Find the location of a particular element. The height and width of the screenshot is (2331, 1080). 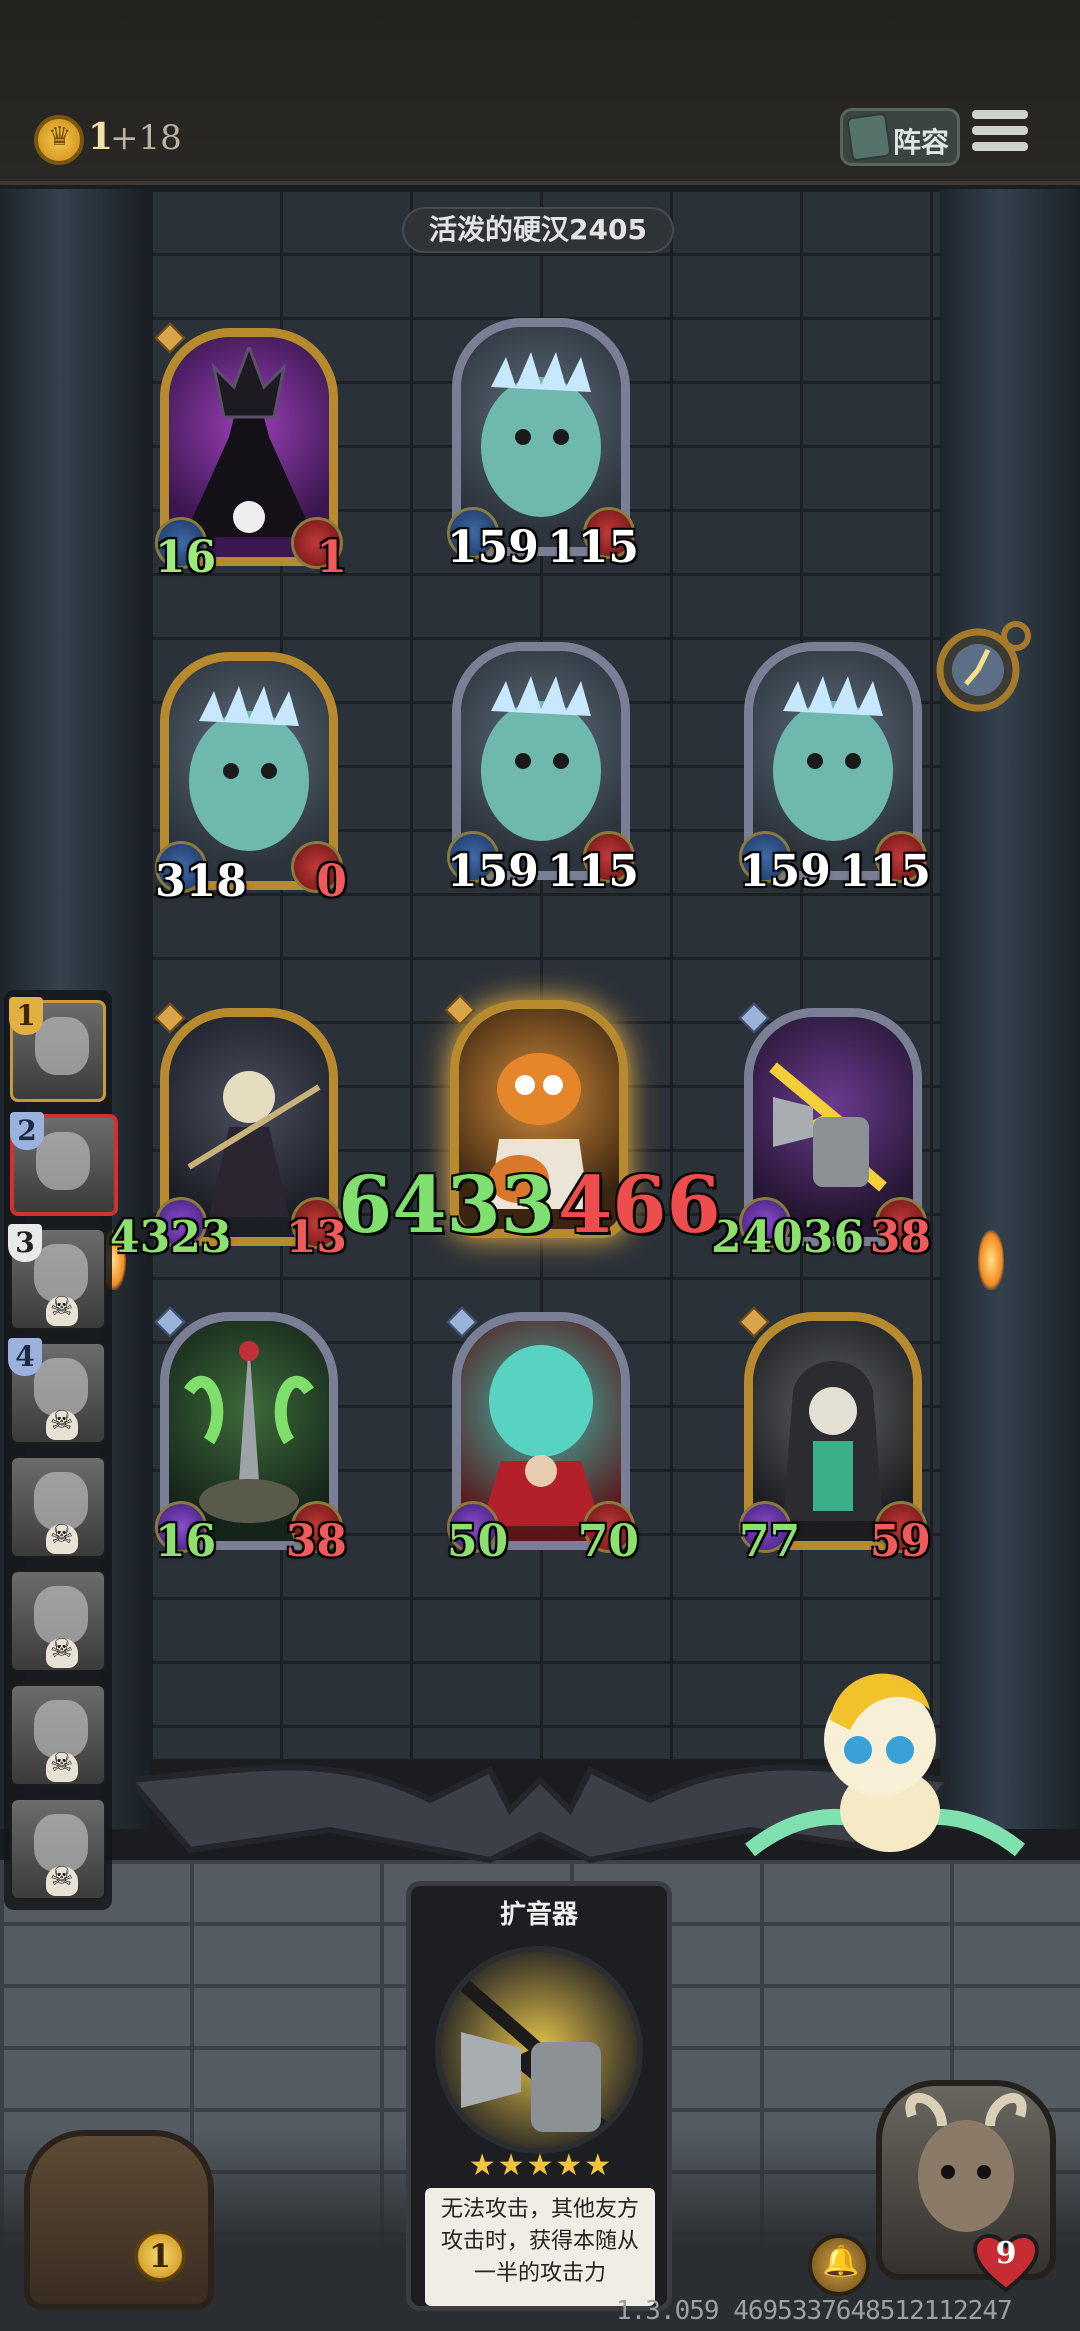

card-attack: 4323 is located at coordinates (170, 1237).